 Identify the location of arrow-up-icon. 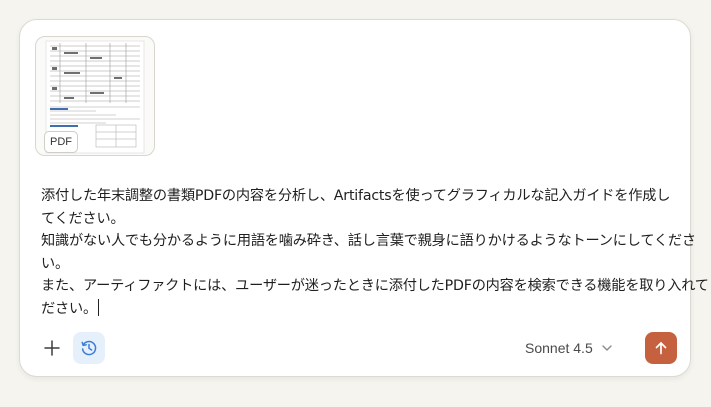
(661, 348).